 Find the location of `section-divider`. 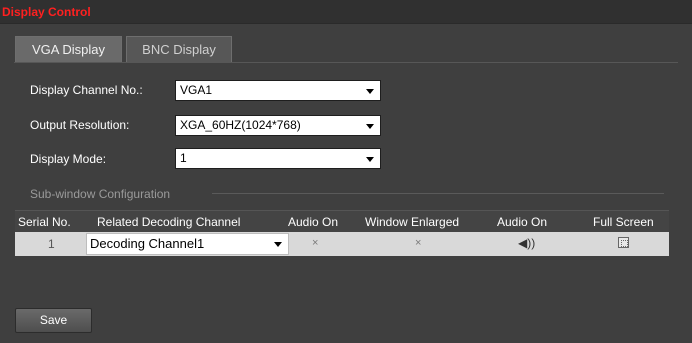

section-divider is located at coordinates (438, 193).